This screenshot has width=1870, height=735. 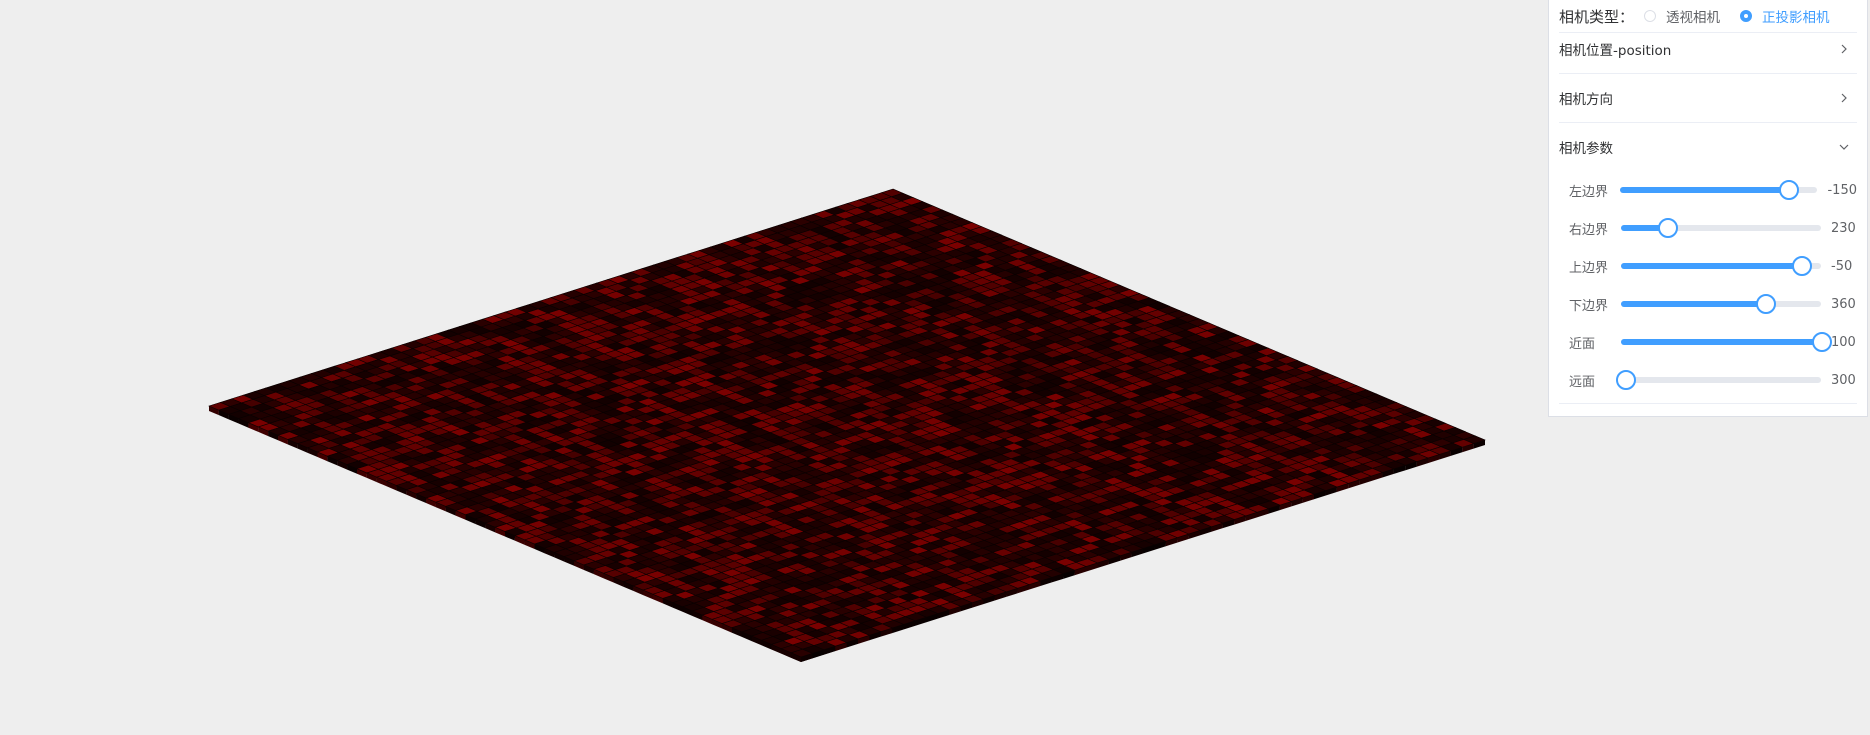 I want to click on slider-label: 下边界, so click(x=1589, y=306).